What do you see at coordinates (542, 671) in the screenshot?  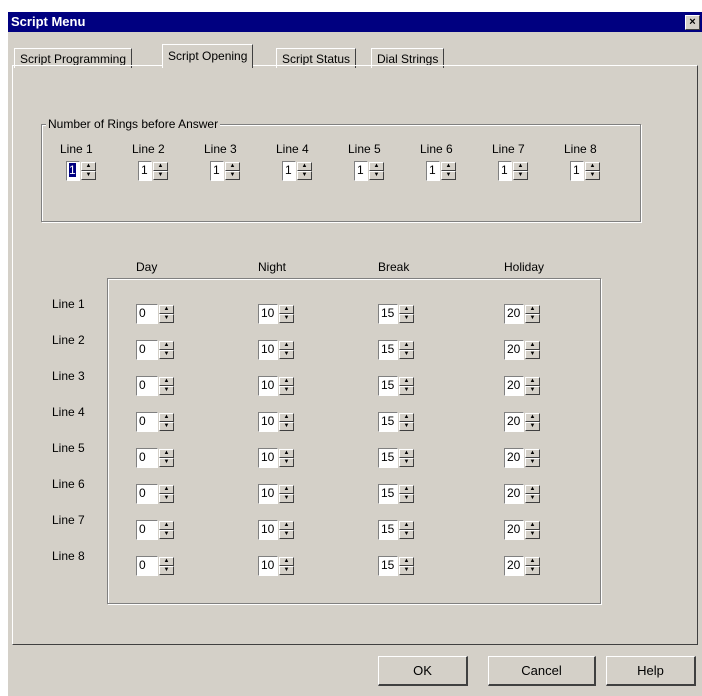 I see `cancel-button: Cancel` at bounding box center [542, 671].